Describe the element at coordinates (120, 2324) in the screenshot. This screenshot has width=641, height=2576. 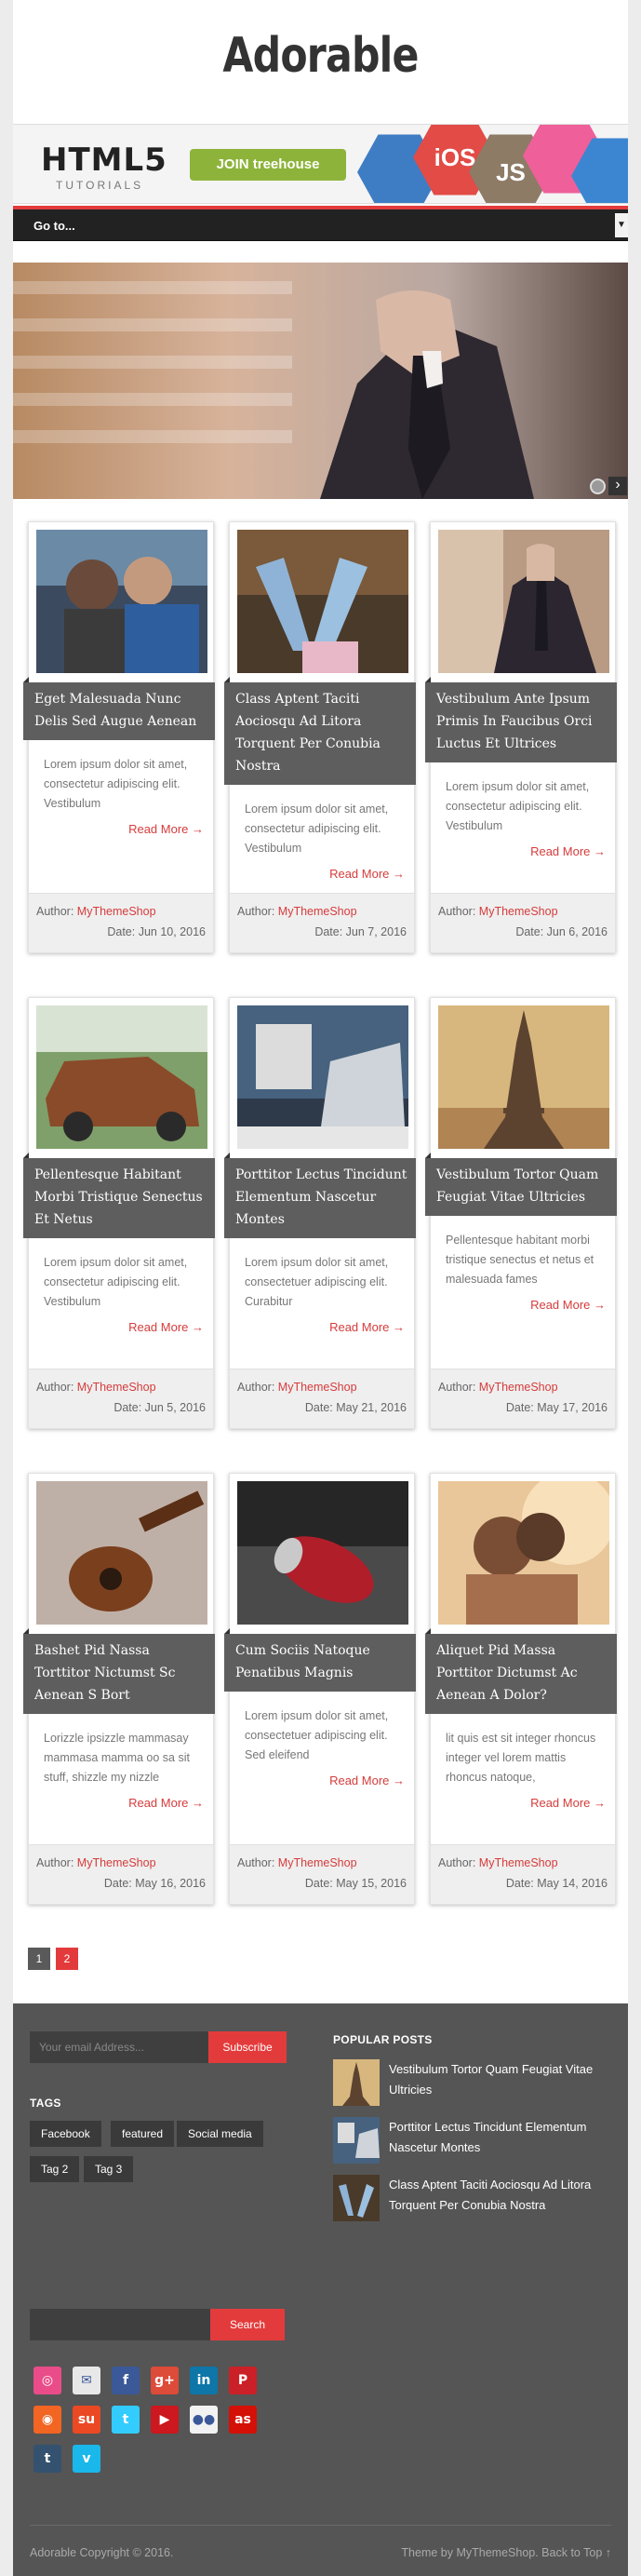
I see `search-input` at that location.